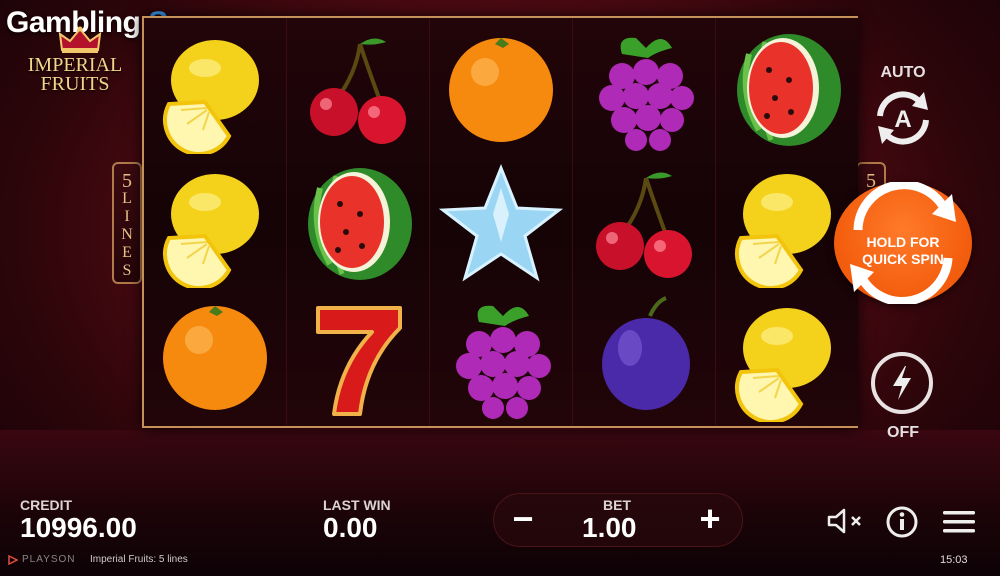 The image size is (1000, 576). What do you see at coordinates (903, 432) in the screenshot?
I see `turbo-state-label: OFF` at bounding box center [903, 432].